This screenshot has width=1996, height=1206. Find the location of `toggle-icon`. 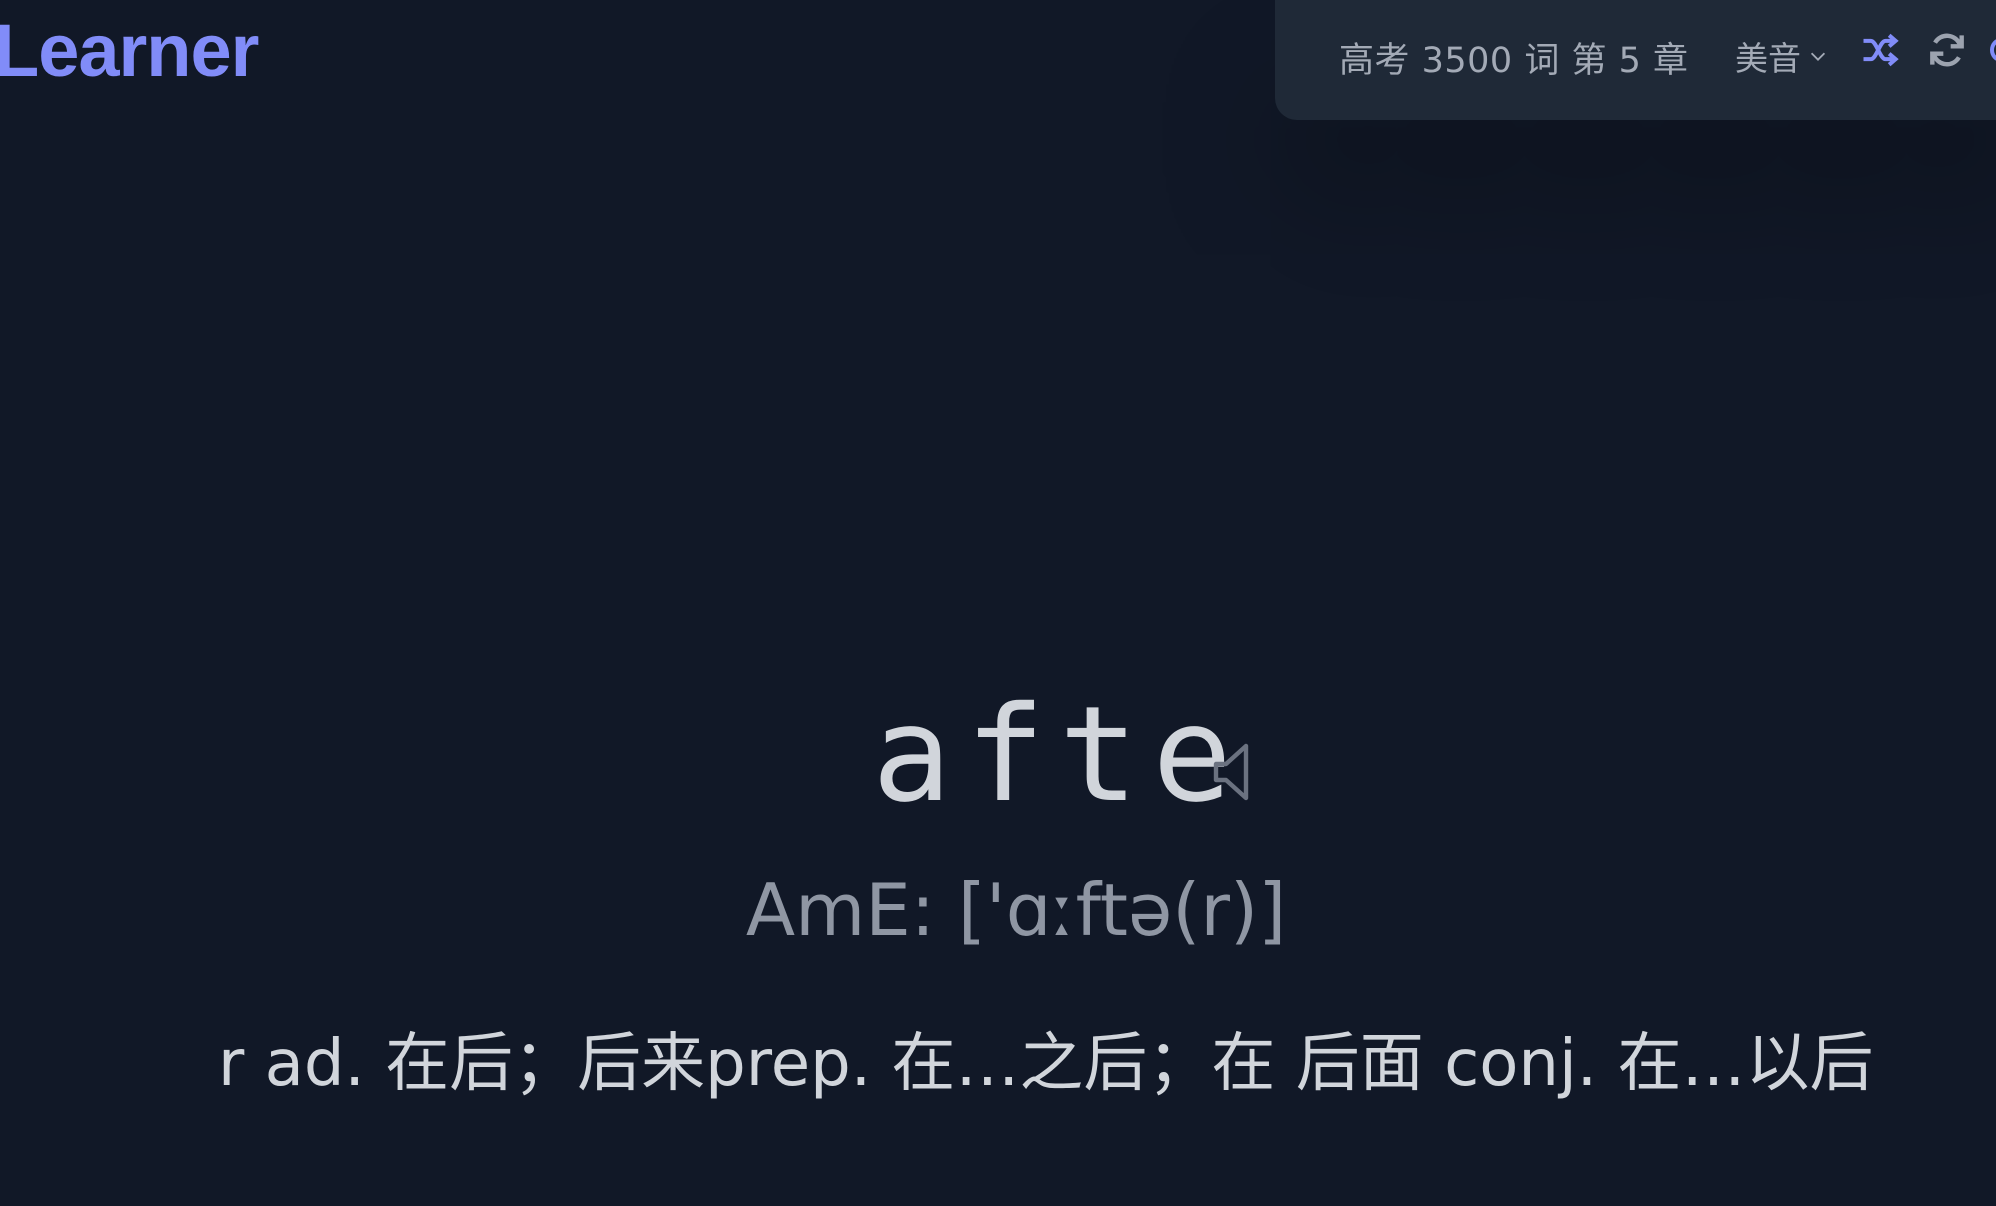

toggle-icon is located at coordinates (1993, 50).